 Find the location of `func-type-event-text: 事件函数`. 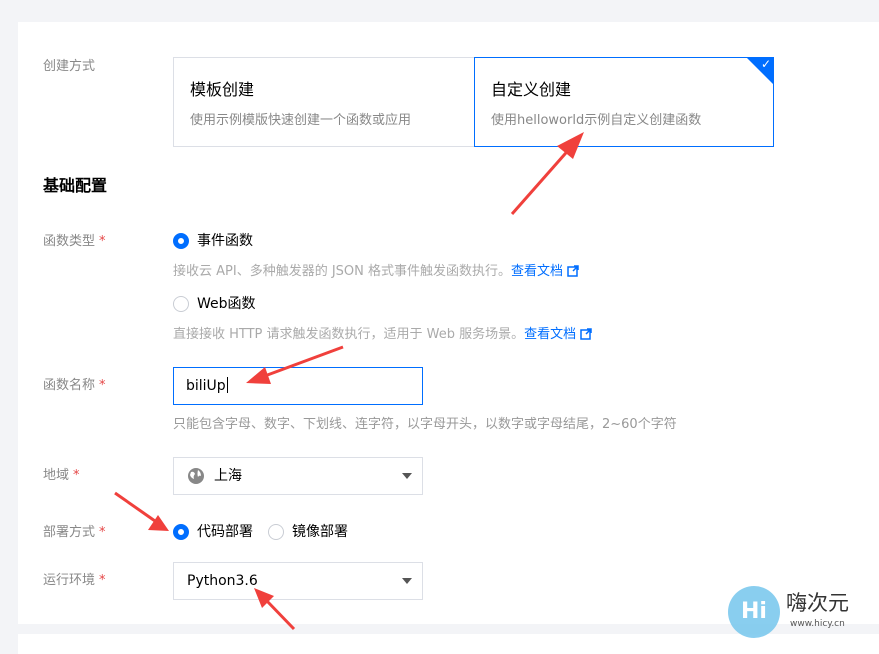

func-type-event-text: 事件函数 is located at coordinates (225, 241).